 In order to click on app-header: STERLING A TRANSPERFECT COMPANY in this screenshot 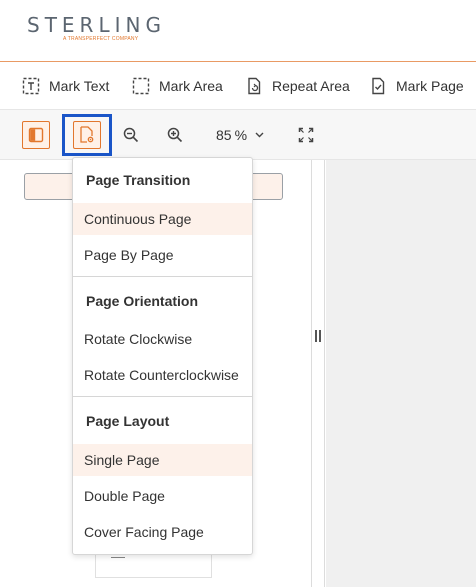, I will do `click(238, 31)`.